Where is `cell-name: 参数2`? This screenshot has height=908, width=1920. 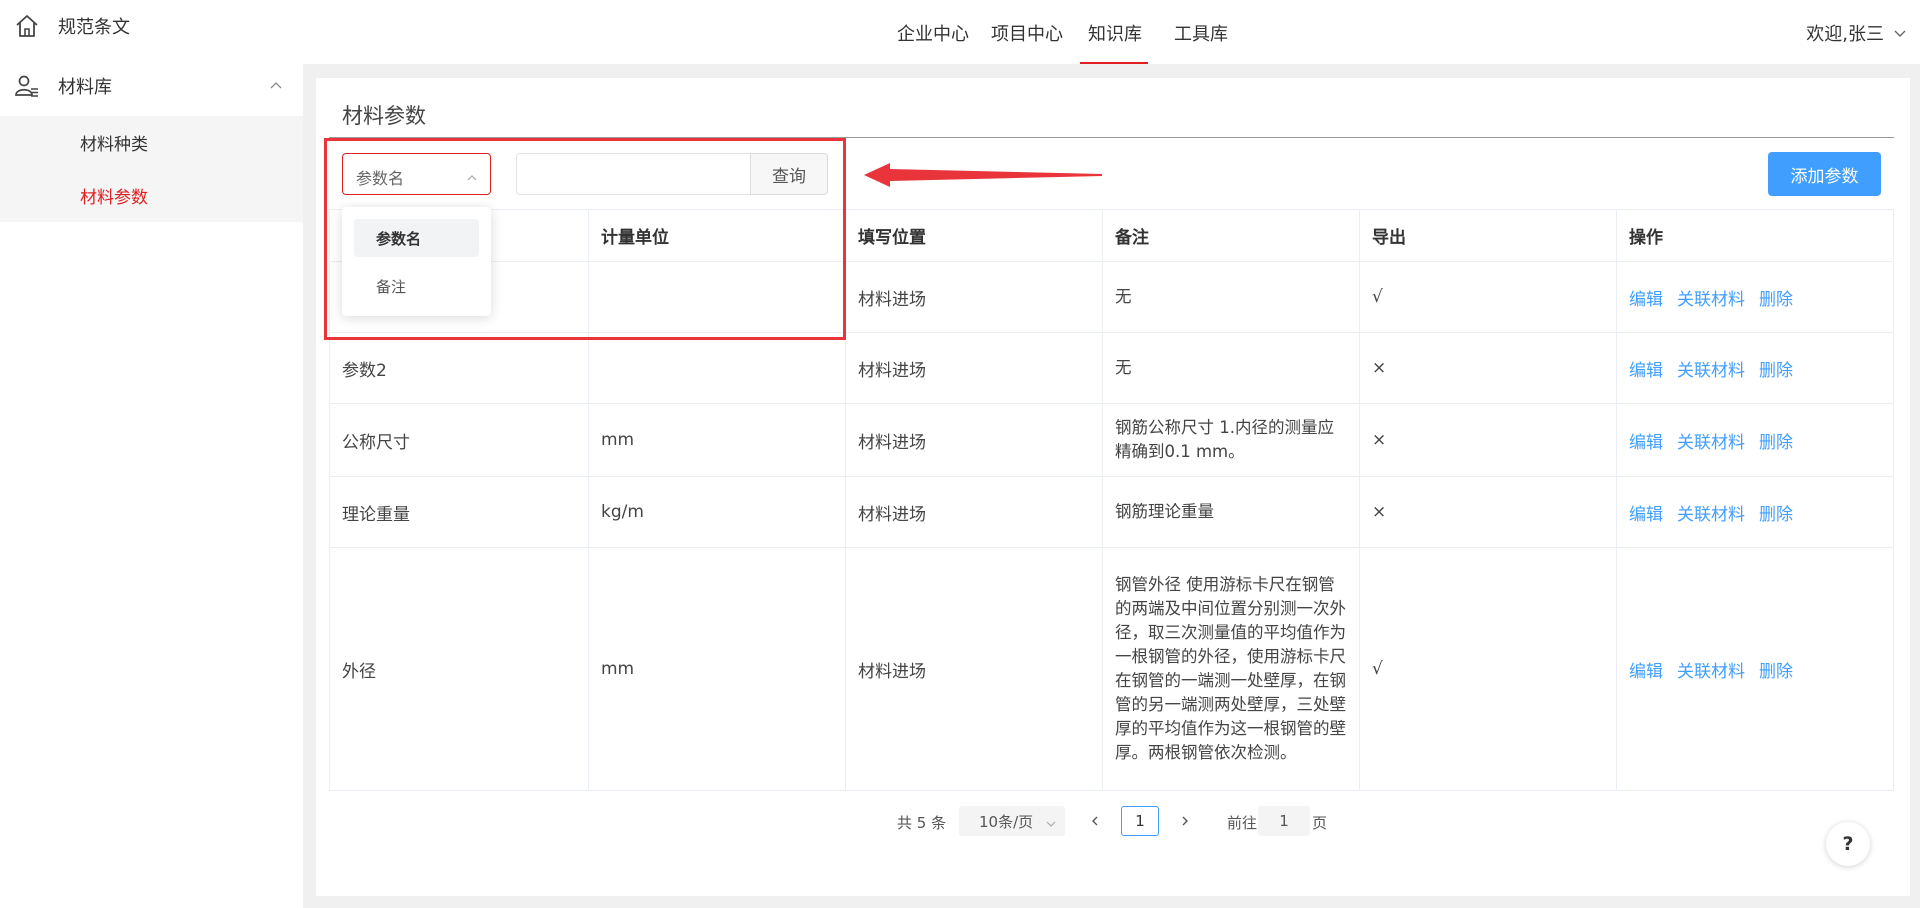 cell-name: 参数2 is located at coordinates (459, 368).